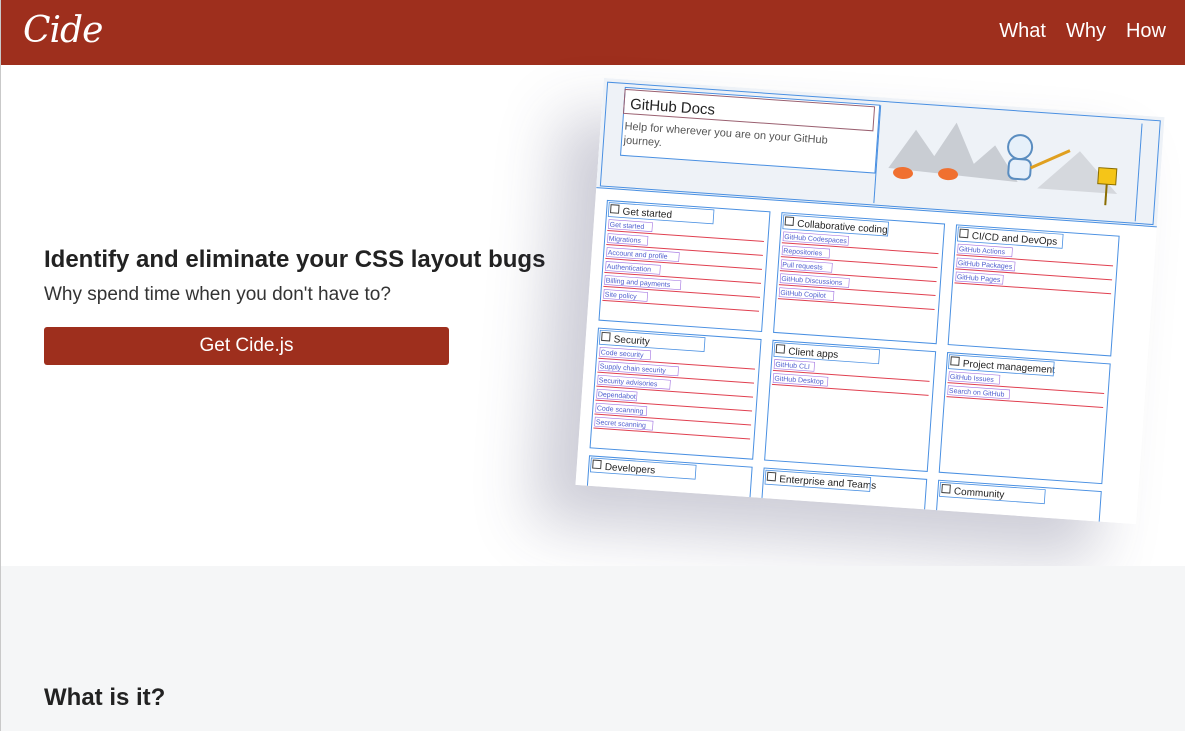  Describe the element at coordinates (246, 346) in the screenshot. I see `get-cide-button: Get Cide.js` at that location.